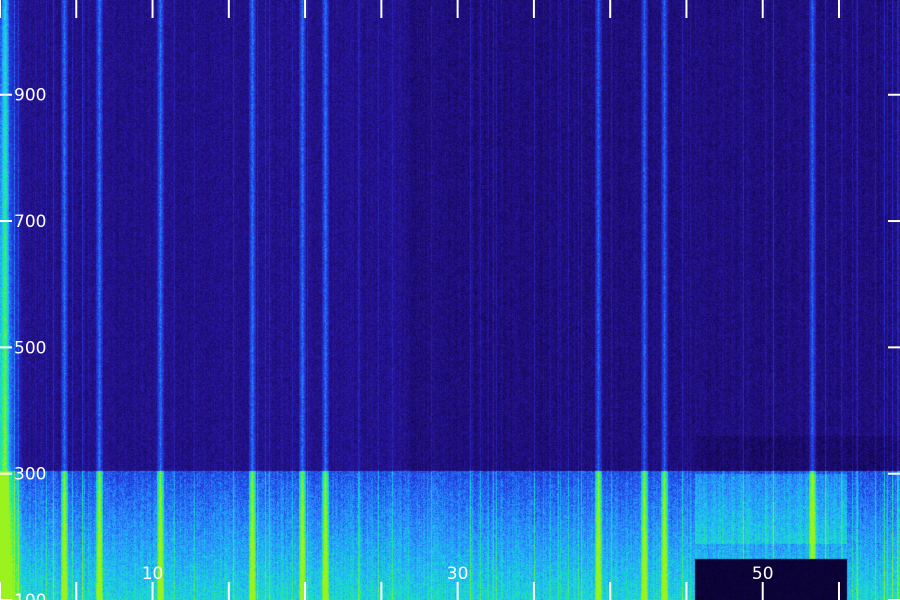 The width and height of the screenshot is (900, 600). Describe the element at coordinates (30, 222) in the screenshot. I see `y-tick-label-700: 700` at that location.